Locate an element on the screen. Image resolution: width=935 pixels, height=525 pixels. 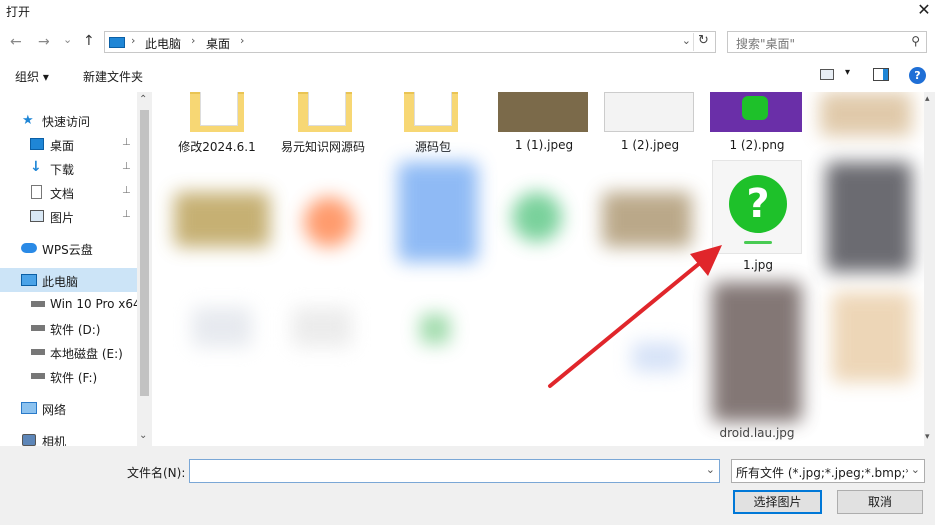
sidebar-item-drive-d: 软件 (D:) is located at coordinates (68, 328).